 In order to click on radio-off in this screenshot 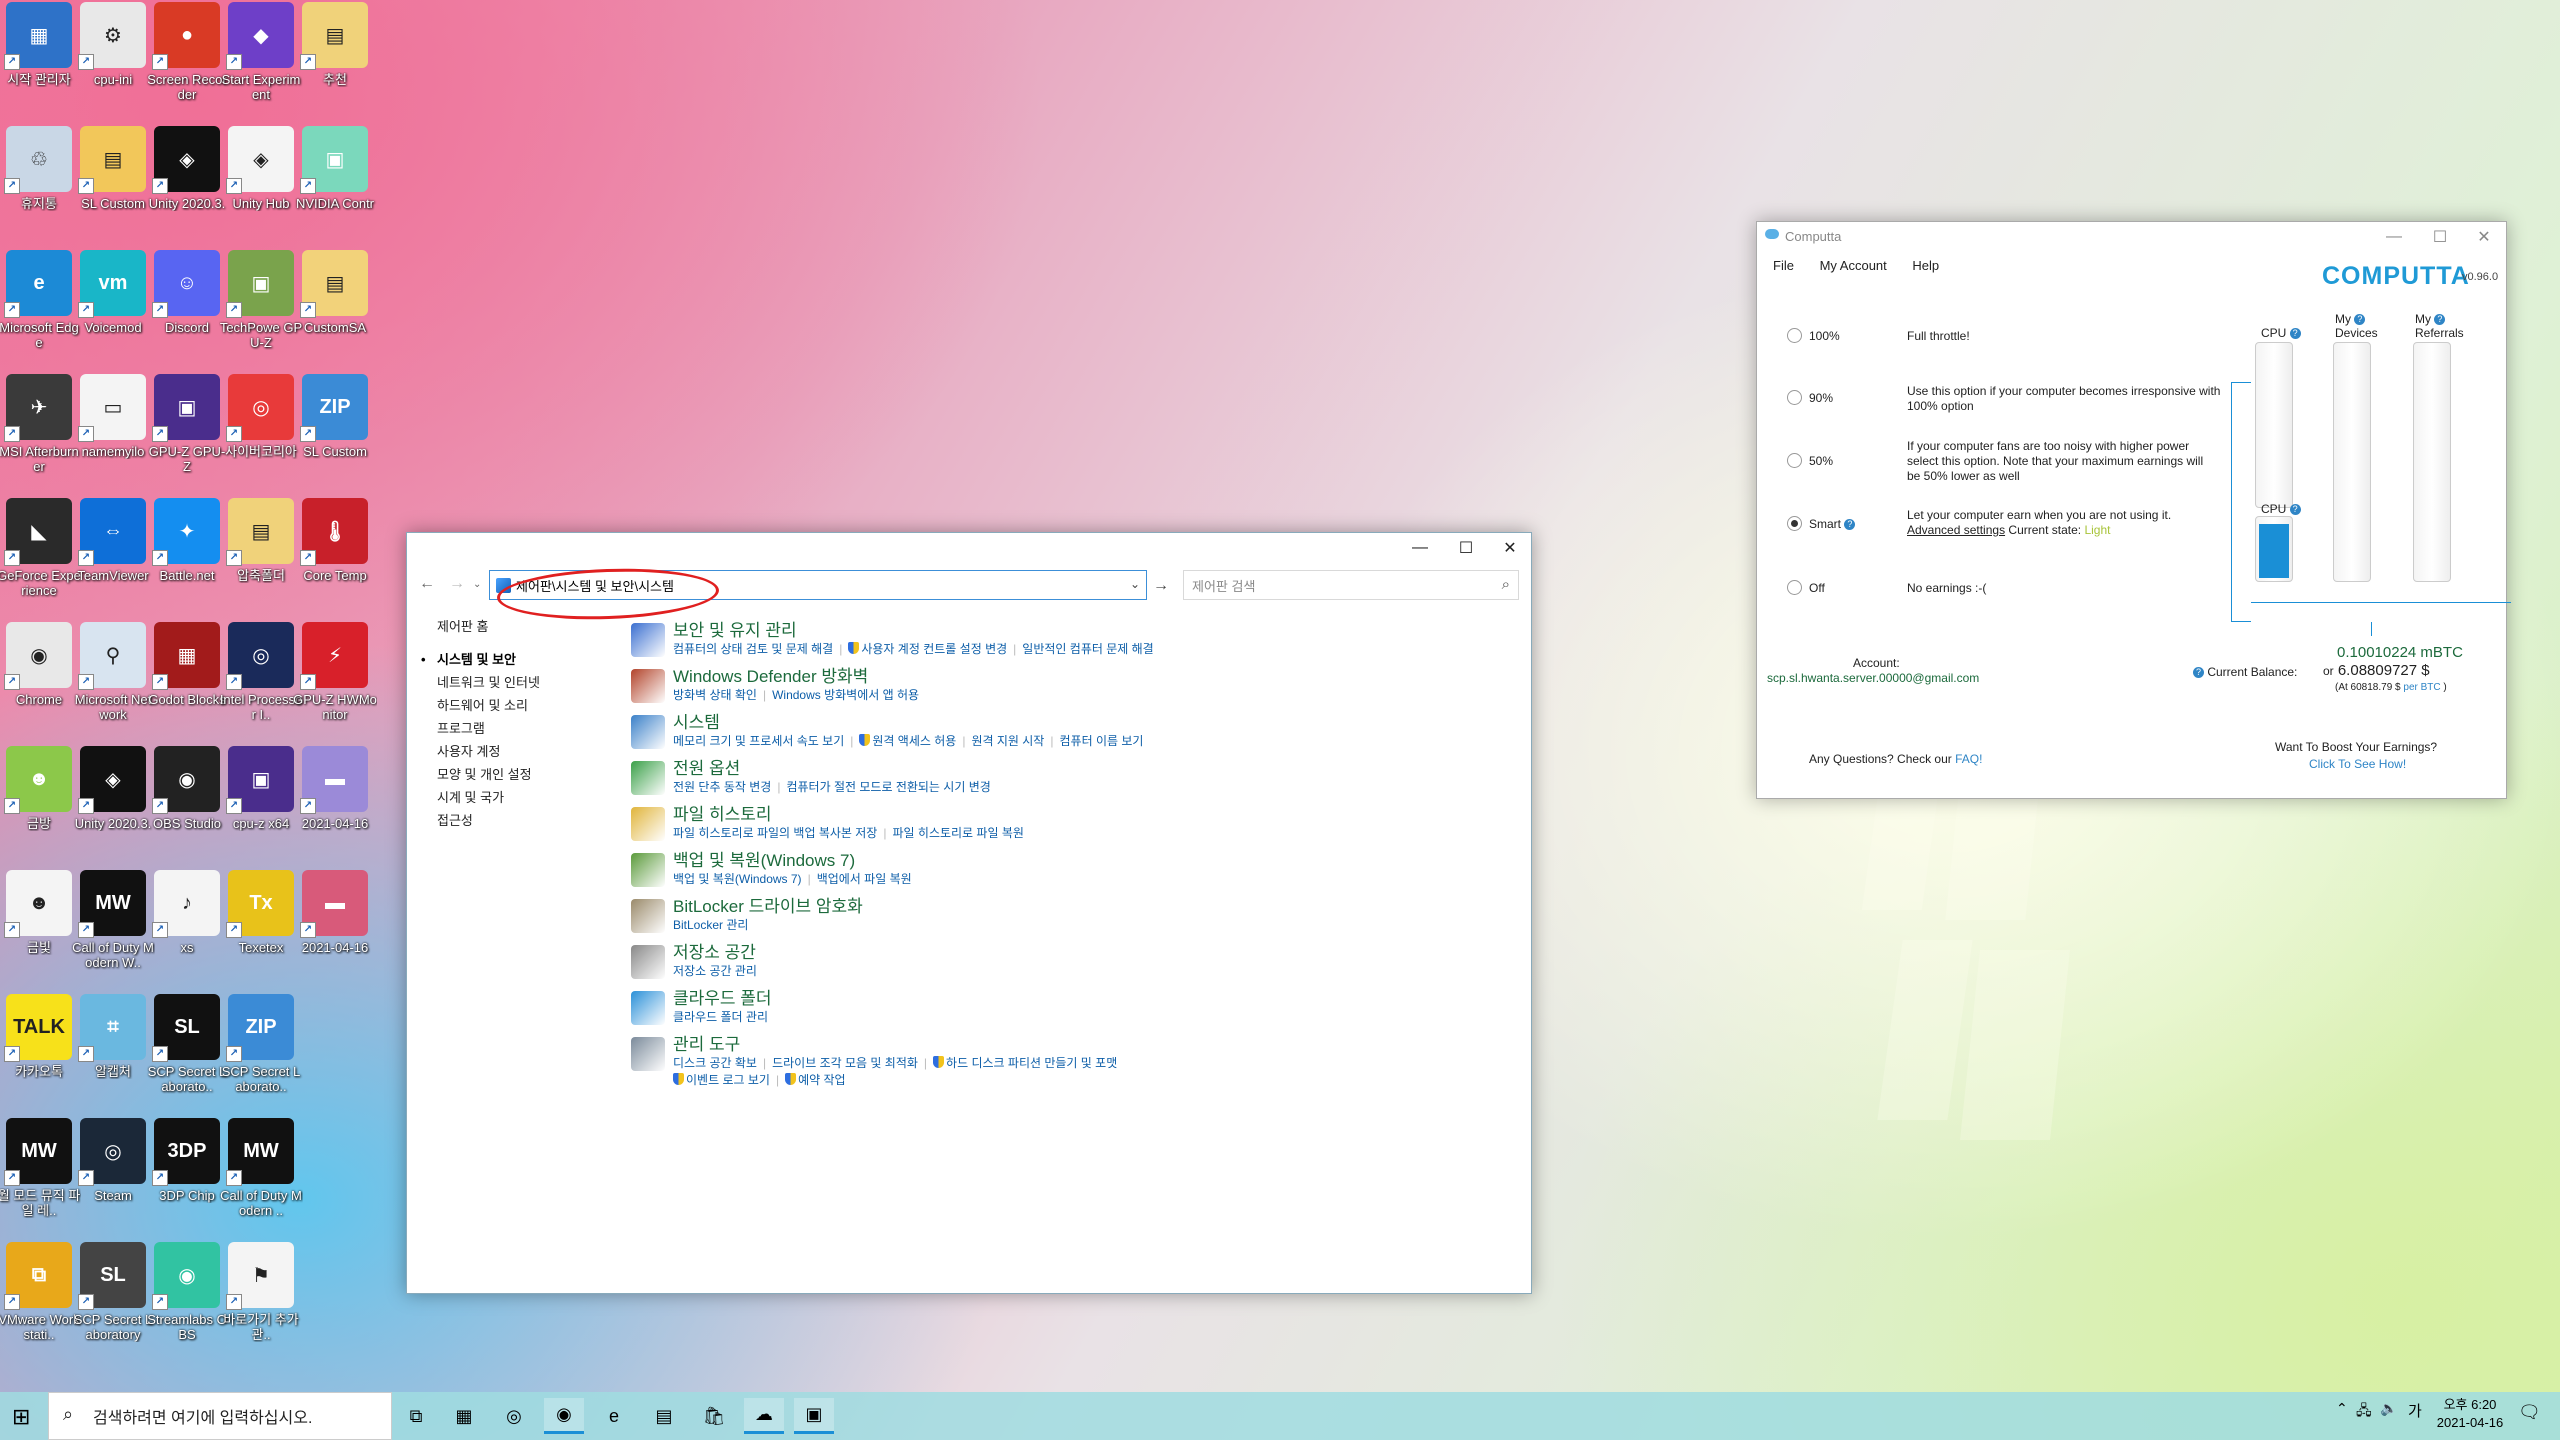, I will do `click(1794, 587)`.